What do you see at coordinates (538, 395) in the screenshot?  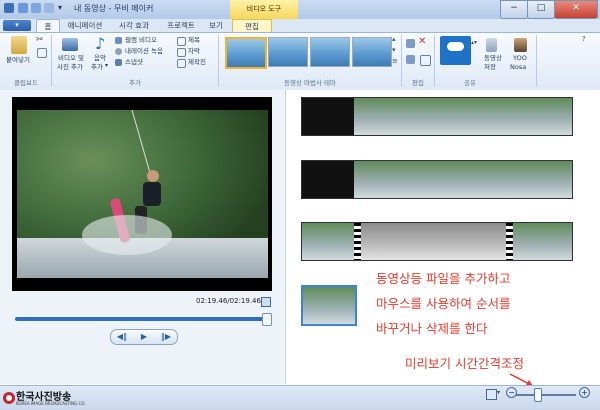 I see `zoom-slider-thumb` at bounding box center [538, 395].